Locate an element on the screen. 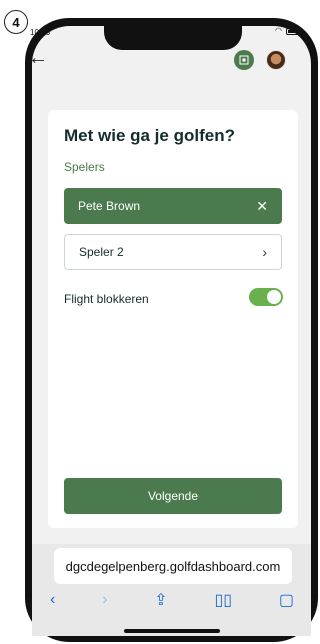 Image resolution: width=320 pixels, height=644 pixels. browser-toolbar: ‹ › ⇪ ▯▯ ▢ is located at coordinates (172, 600).